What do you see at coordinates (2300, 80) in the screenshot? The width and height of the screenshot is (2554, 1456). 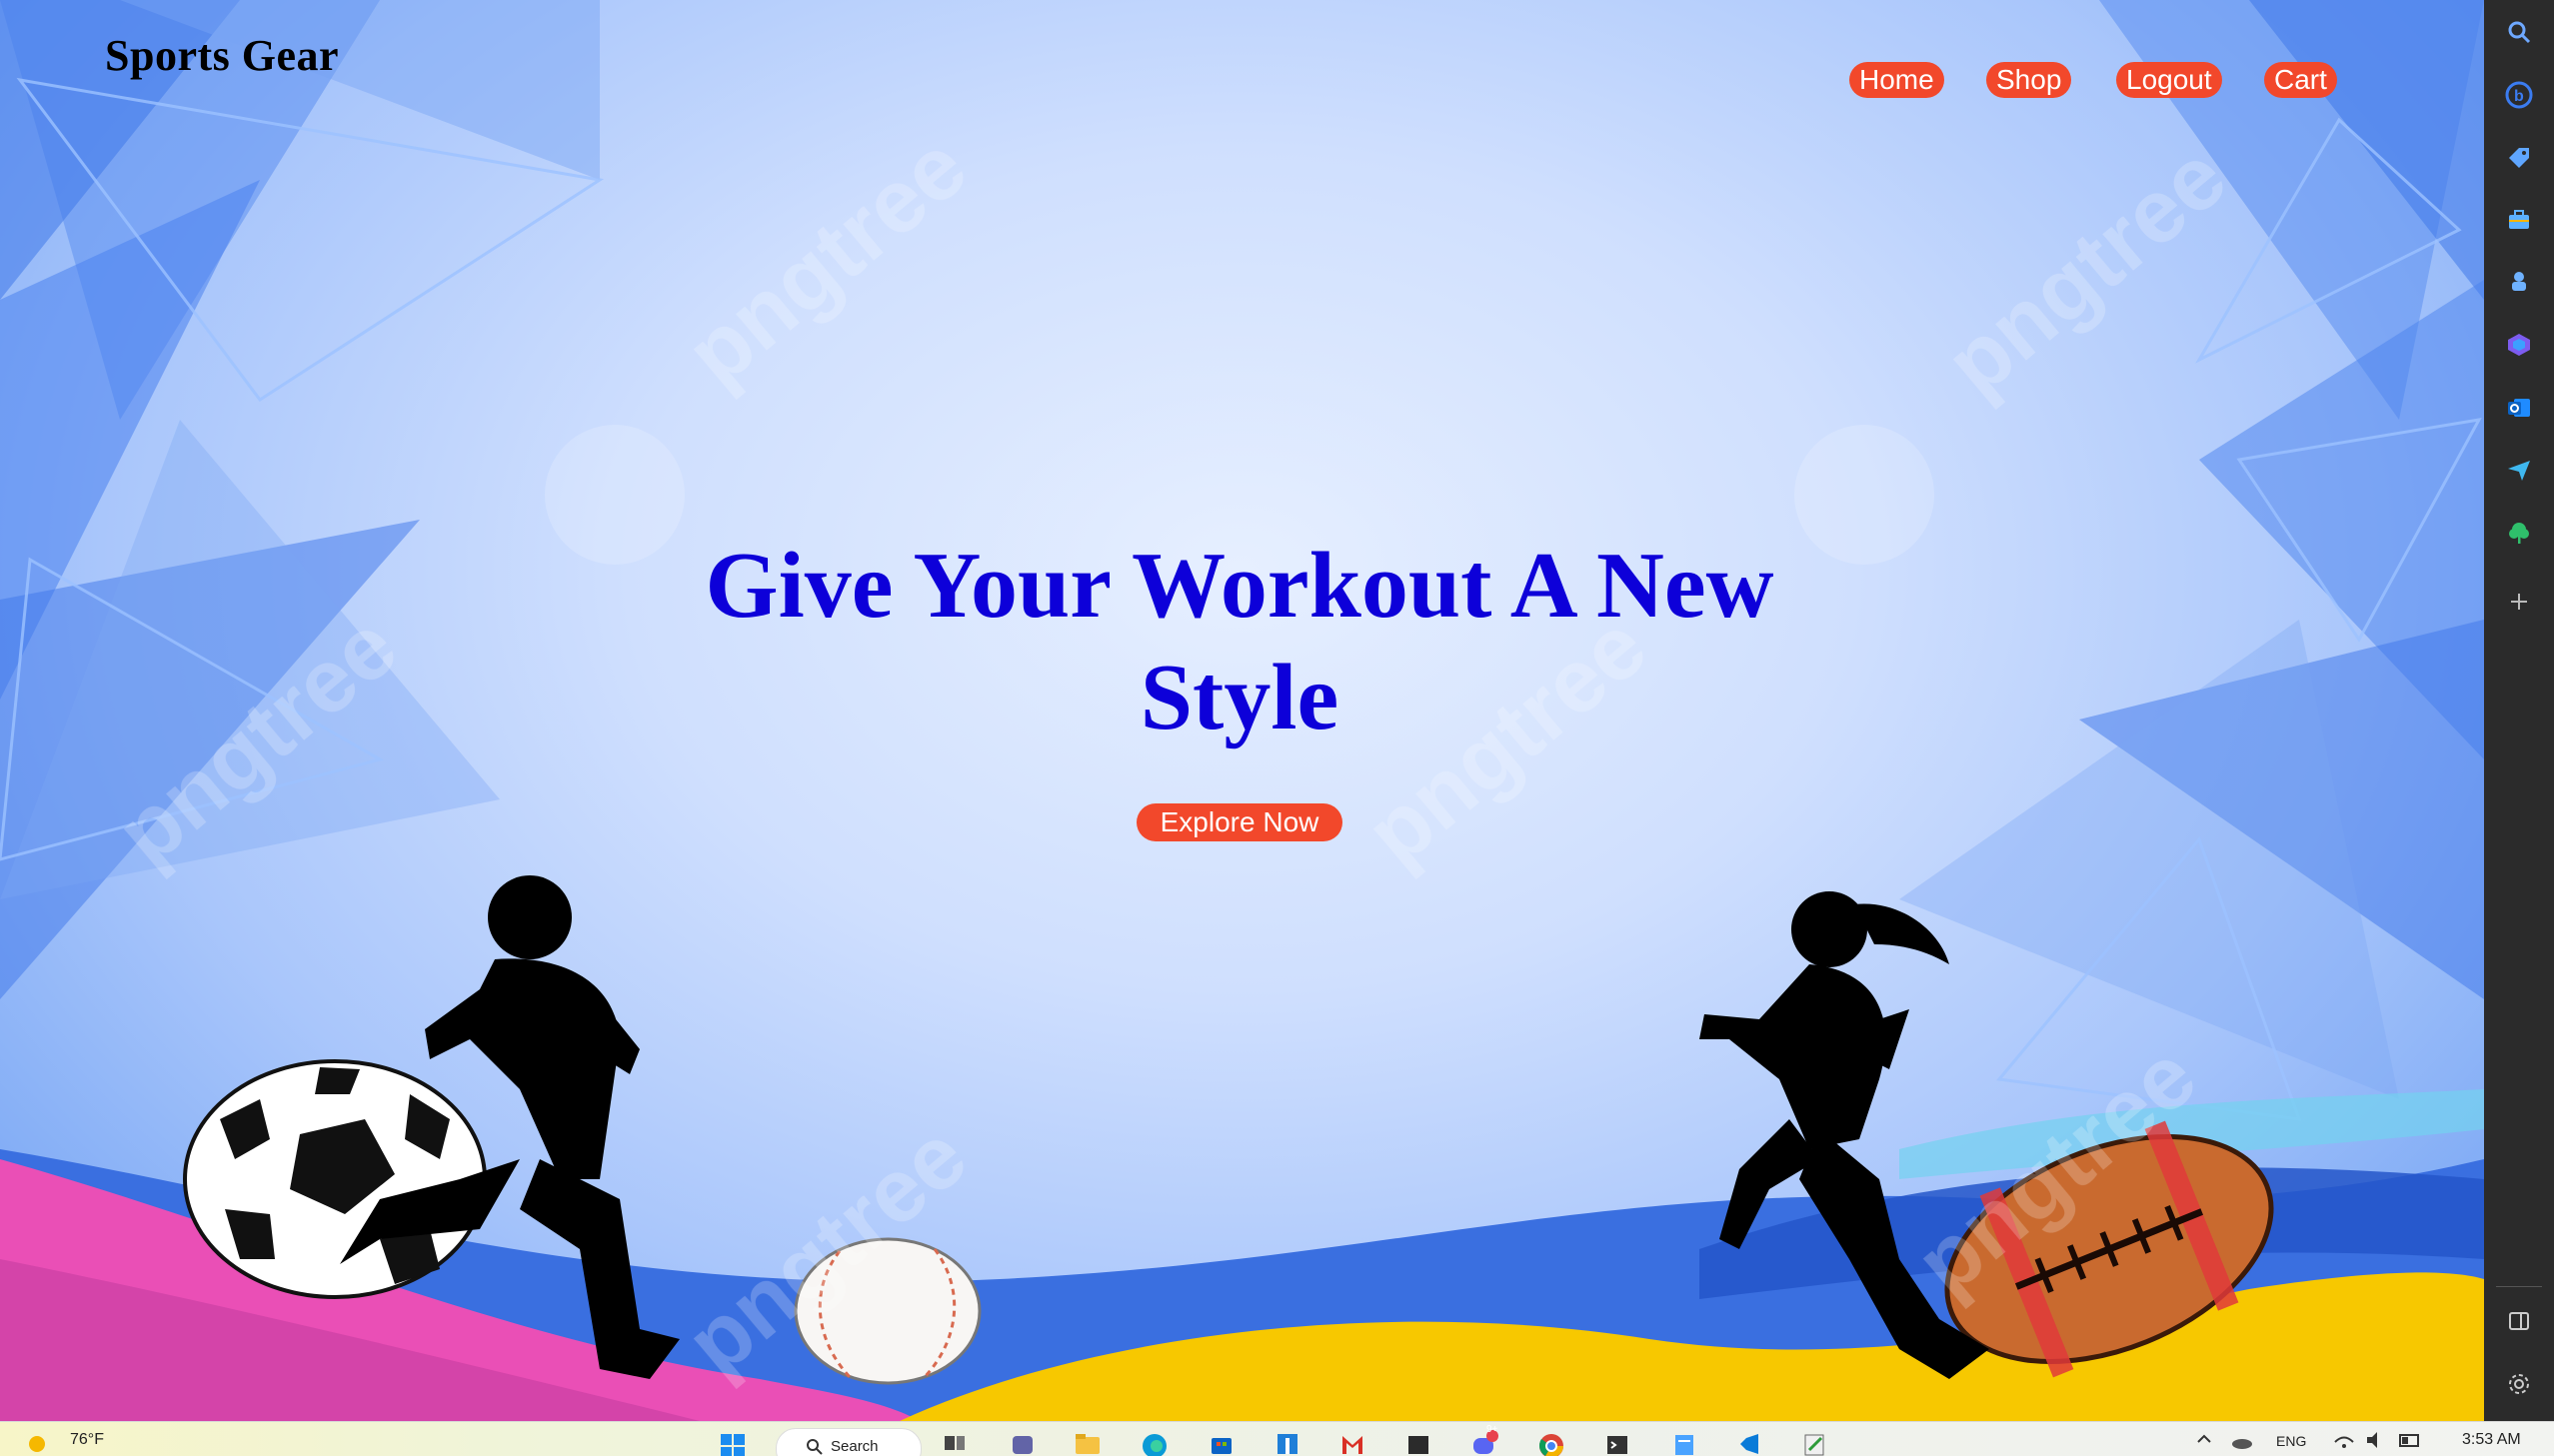 I see `nav-cart-link: Cart` at bounding box center [2300, 80].